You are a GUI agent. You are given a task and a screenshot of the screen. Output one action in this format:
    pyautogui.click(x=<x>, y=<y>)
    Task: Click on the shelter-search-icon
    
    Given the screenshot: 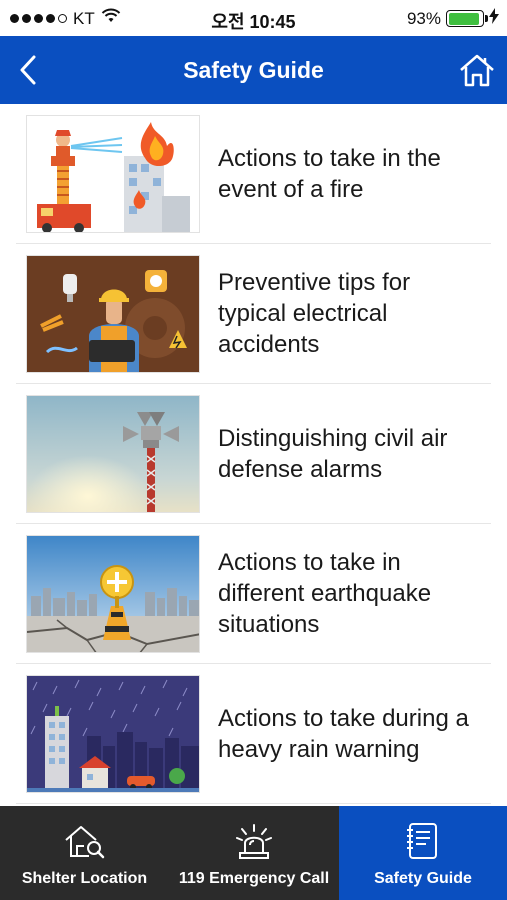 What is the action you would take?
    pyautogui.click(x=85, y=841)
    